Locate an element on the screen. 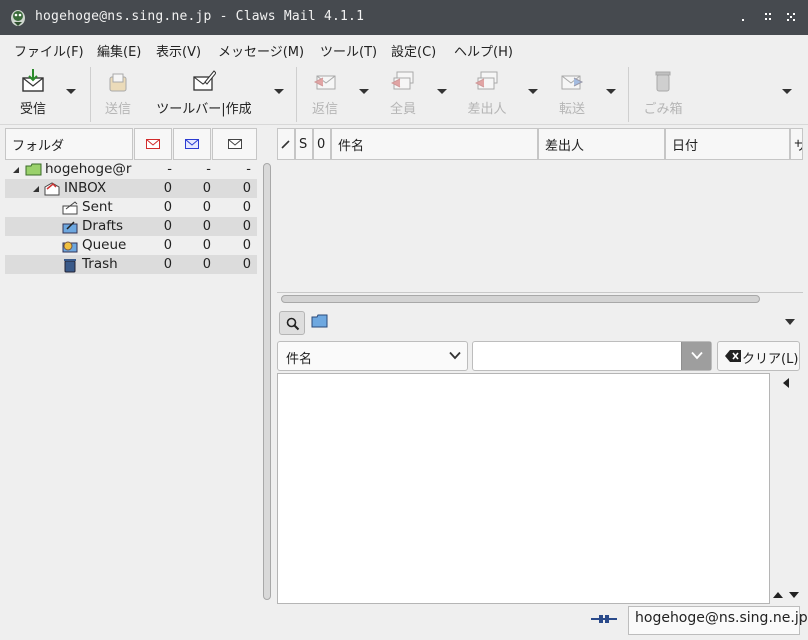  menu-file: ファイル(F) is located at coordinates (49, 50).